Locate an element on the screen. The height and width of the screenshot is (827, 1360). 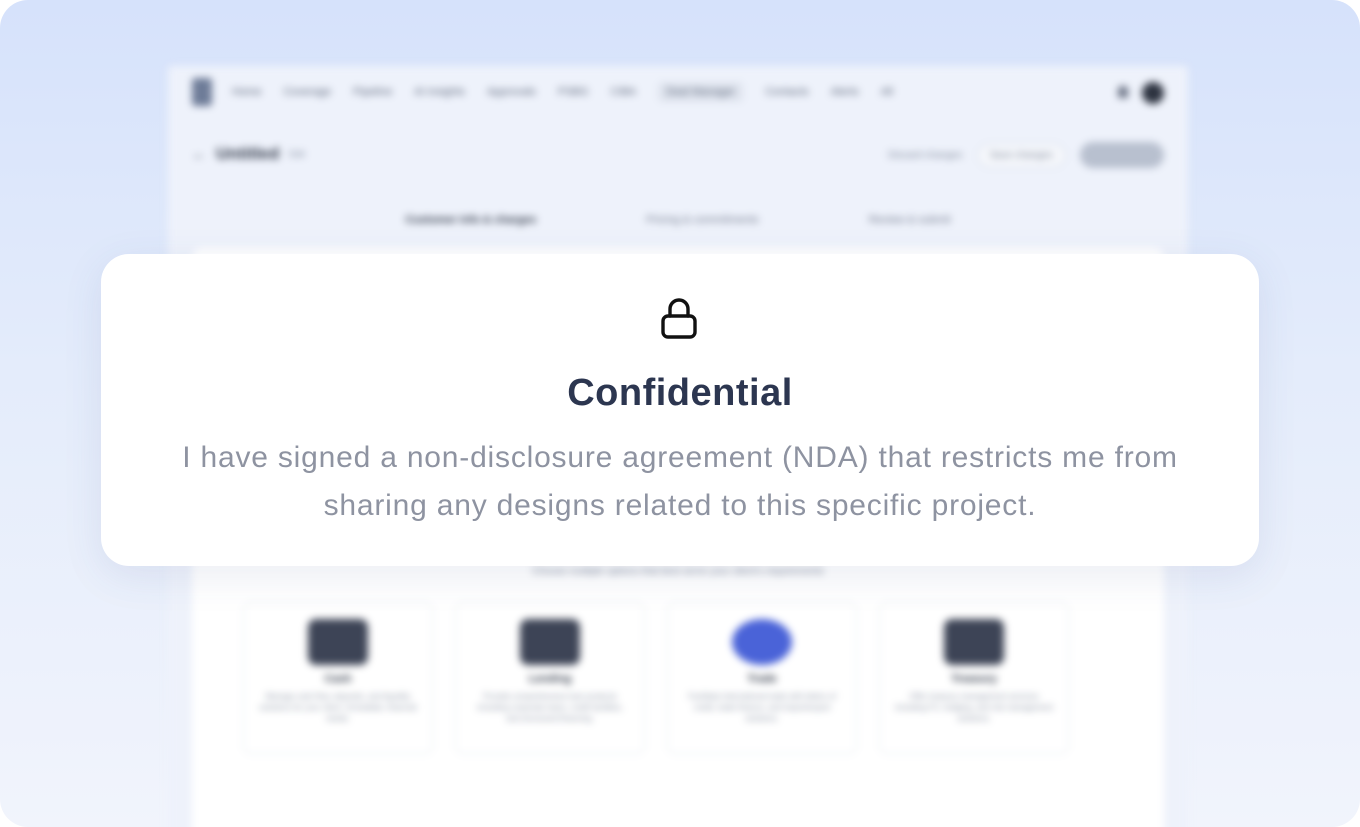
cash-illustration is located at coordinates (338, 642).